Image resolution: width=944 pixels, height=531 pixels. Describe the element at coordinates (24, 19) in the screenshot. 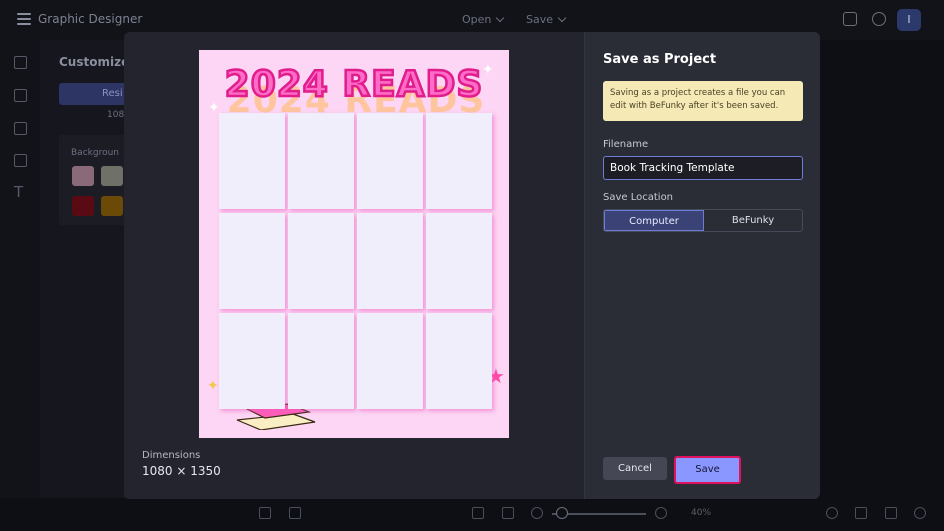

I see `menu-icon` at that location.